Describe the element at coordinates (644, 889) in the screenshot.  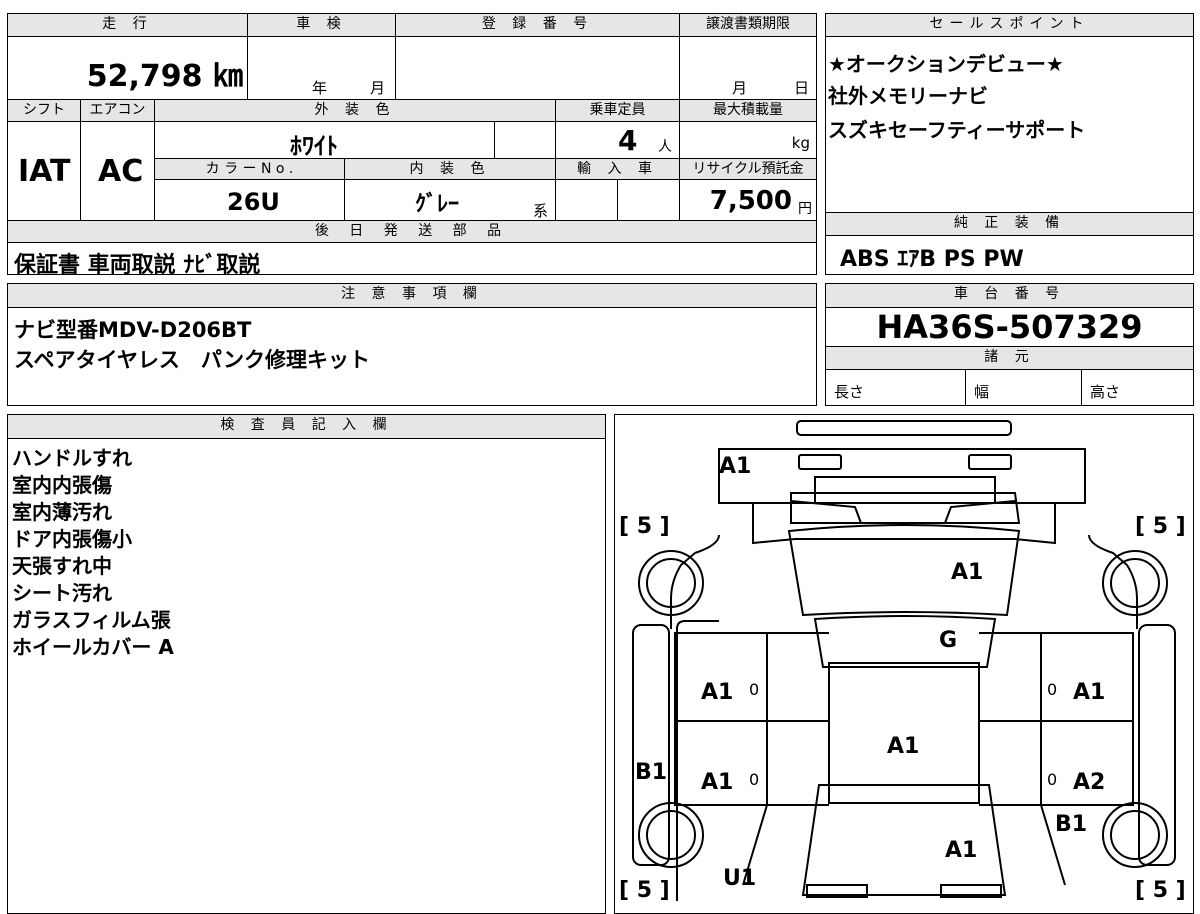
I see `tire-rl-label: [ 5 ]` at that location.